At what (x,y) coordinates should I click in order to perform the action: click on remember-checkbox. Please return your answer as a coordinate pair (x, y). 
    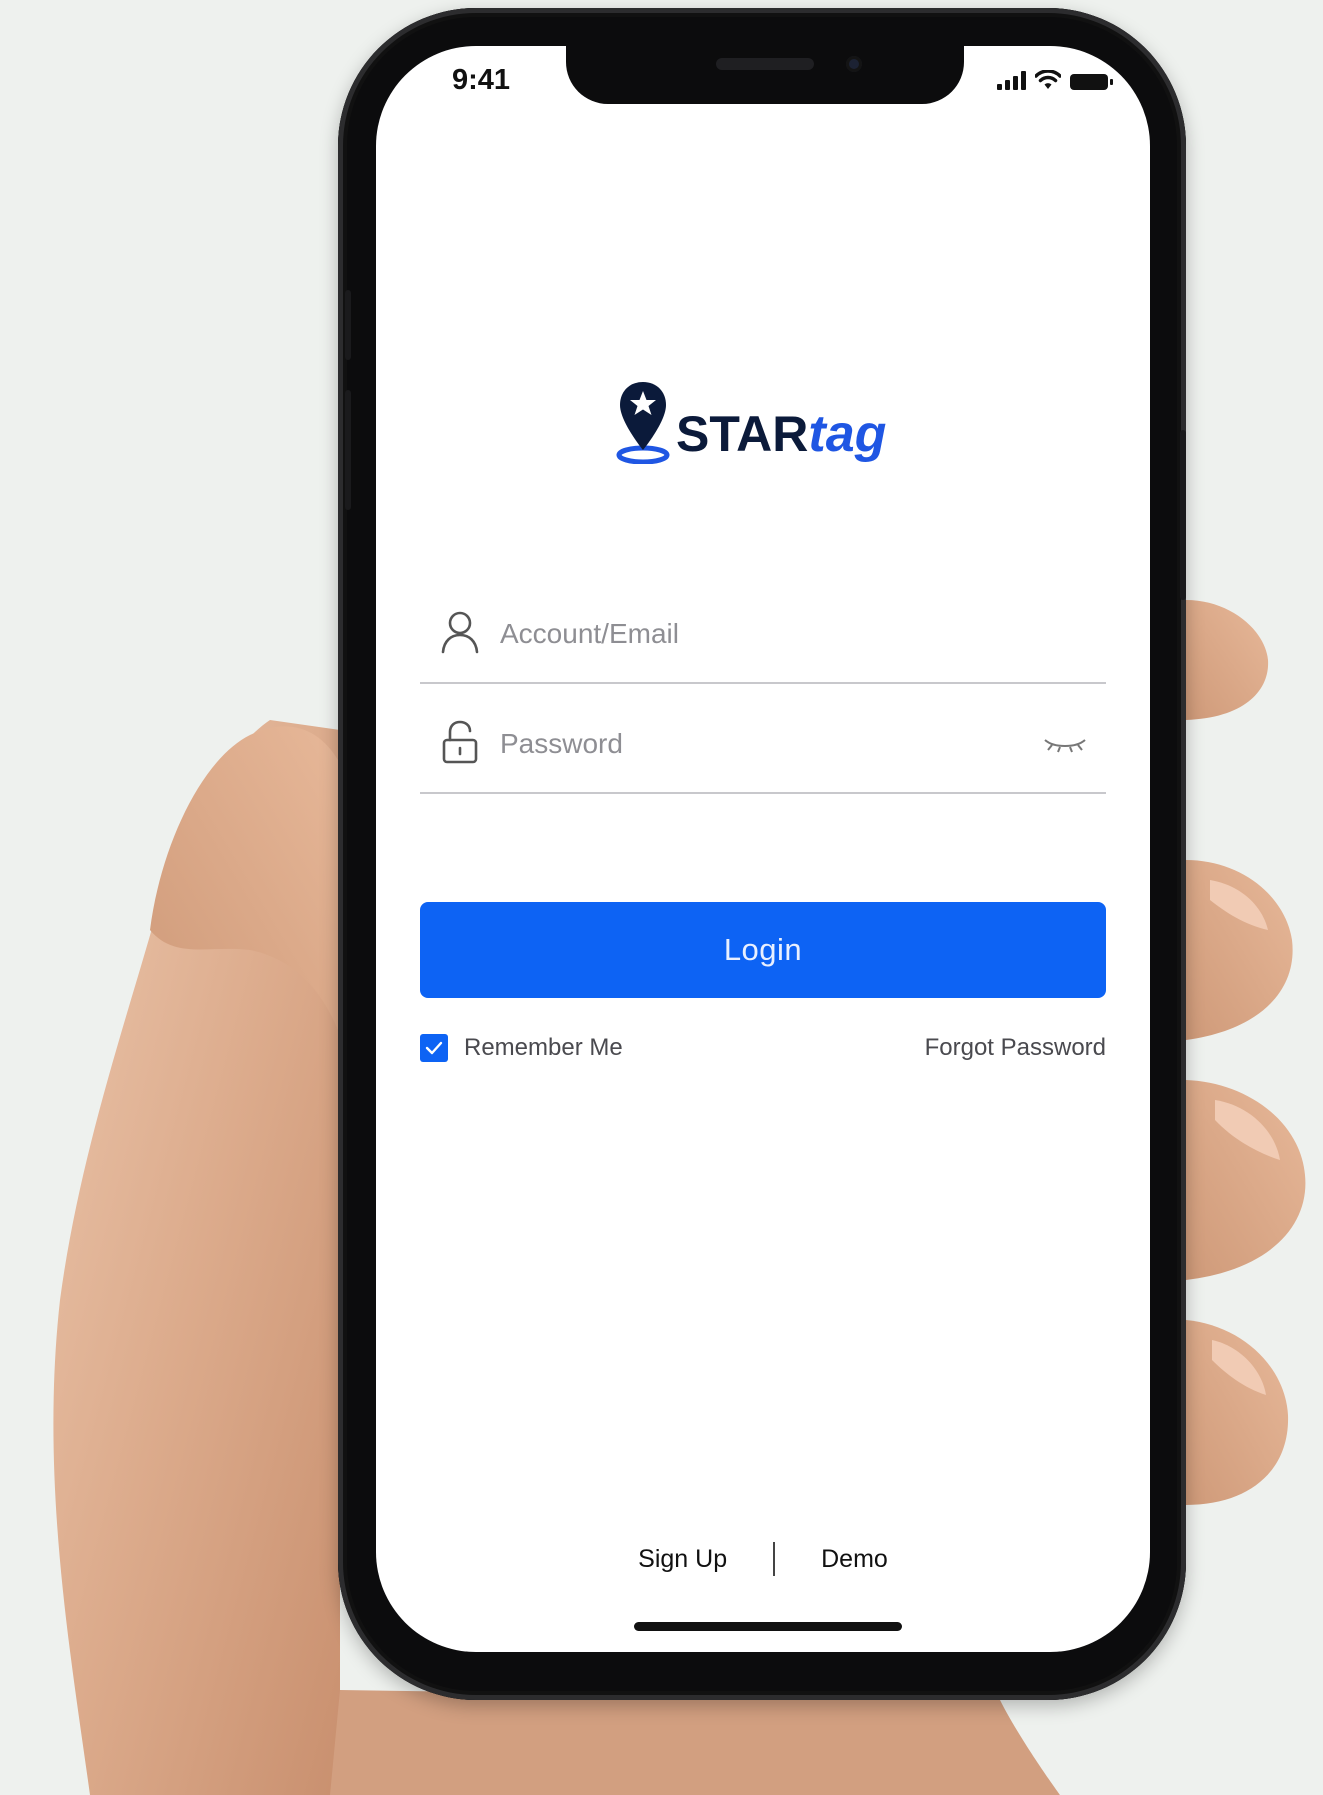
    Looking at the image, I should click on (434, 1048).